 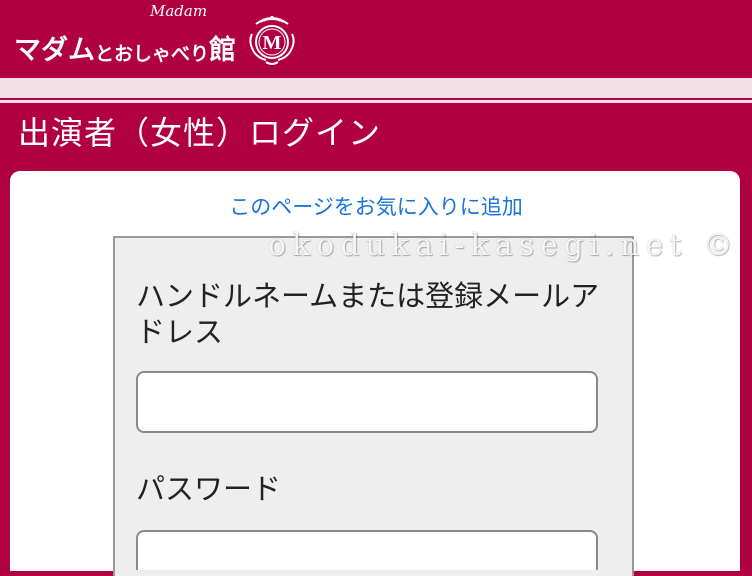 I want to click on logo-text-madam: マダム, so click(x=54, y=50).